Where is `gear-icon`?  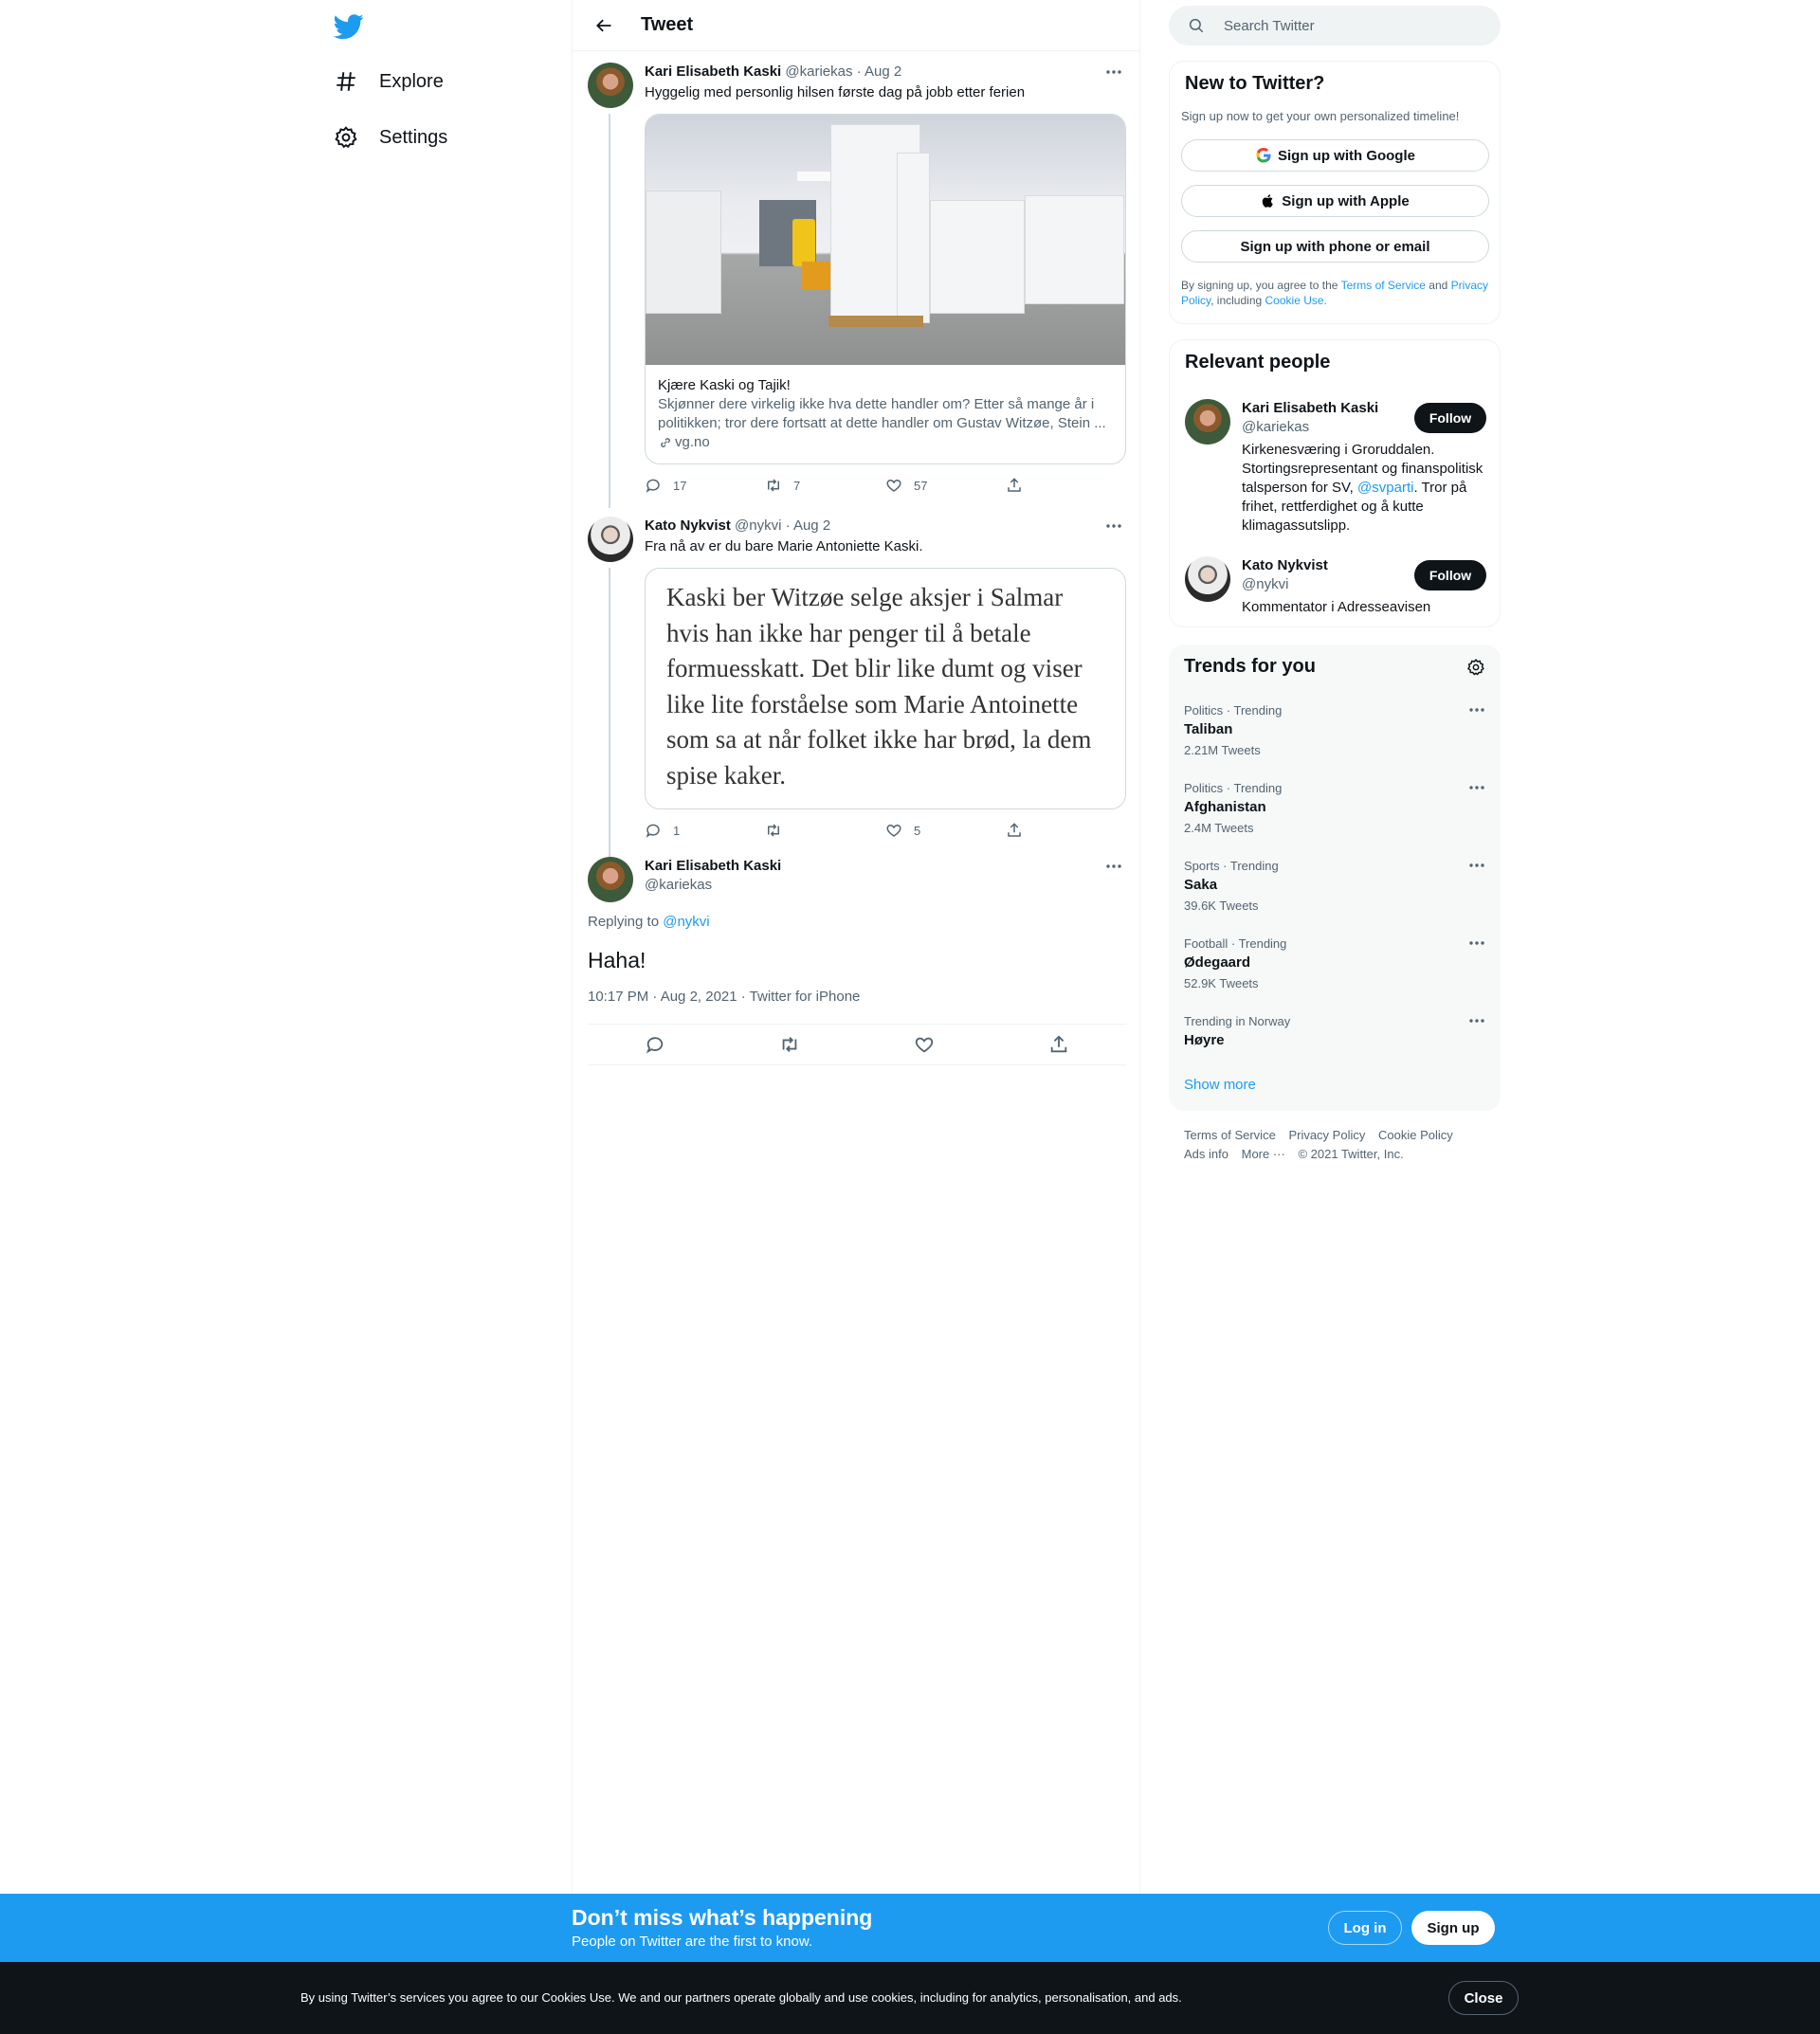 gear-icon is located at coordinates (1475, 667).